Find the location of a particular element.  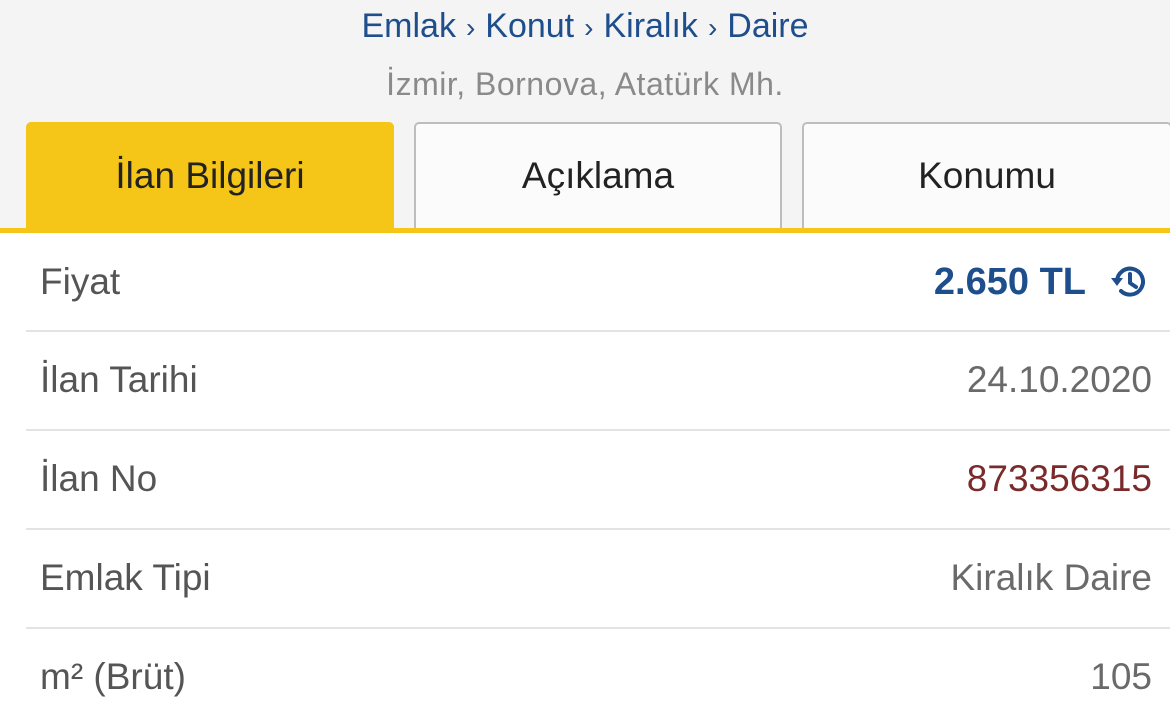

detail-row-property-type: Emlak Tipi Kiralık Daire is located at coordinates (585, 578).